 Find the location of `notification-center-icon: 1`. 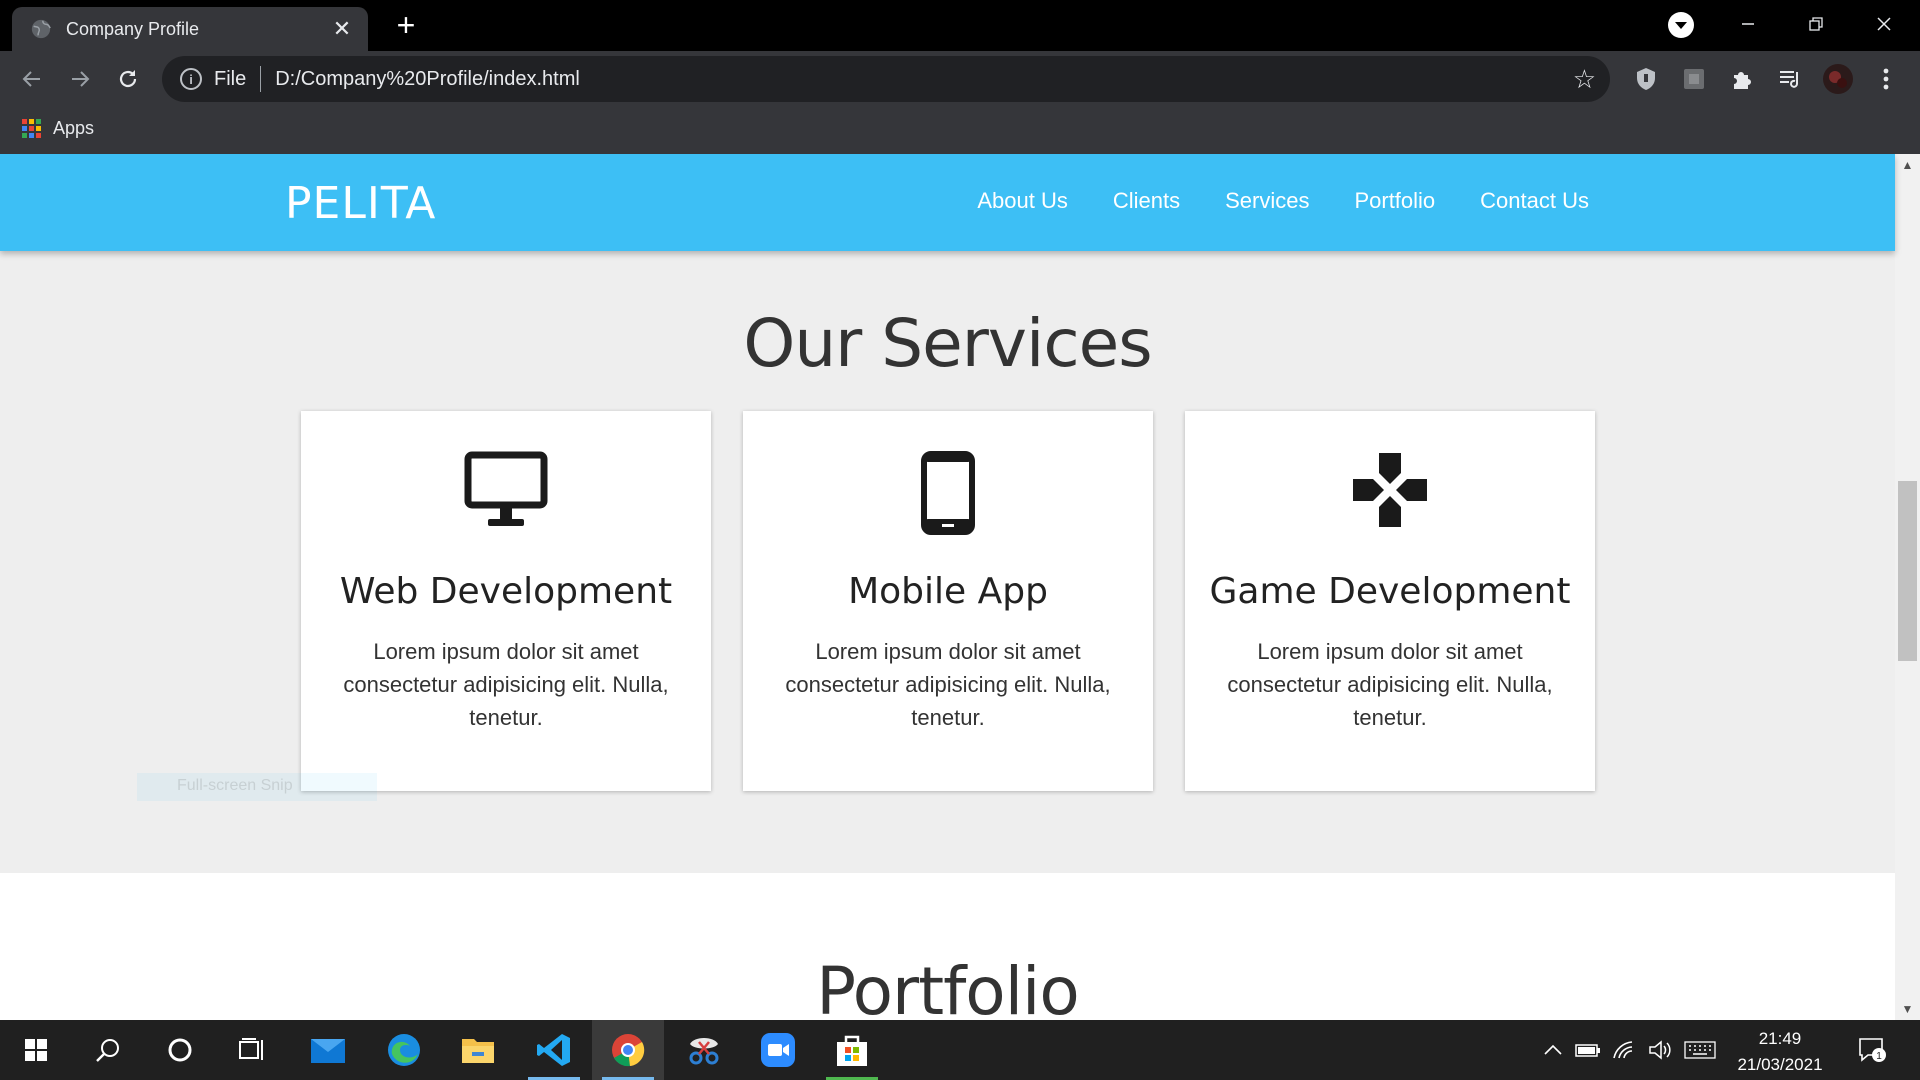

notification-center-icon: 1 is located at coordinates (1872, 1050).